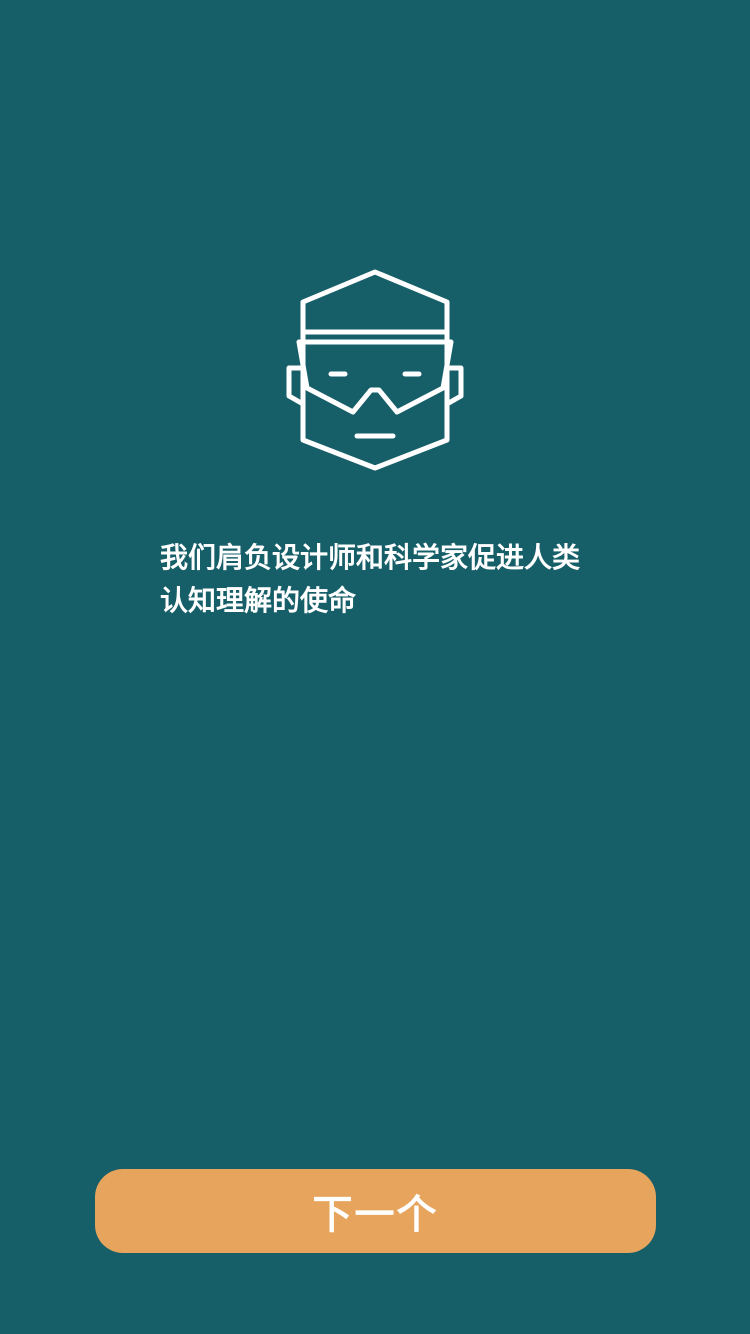 The height and width of the screenshot is (1334, 750). I want to click on next-button: 下一个, so click(375, 1211).